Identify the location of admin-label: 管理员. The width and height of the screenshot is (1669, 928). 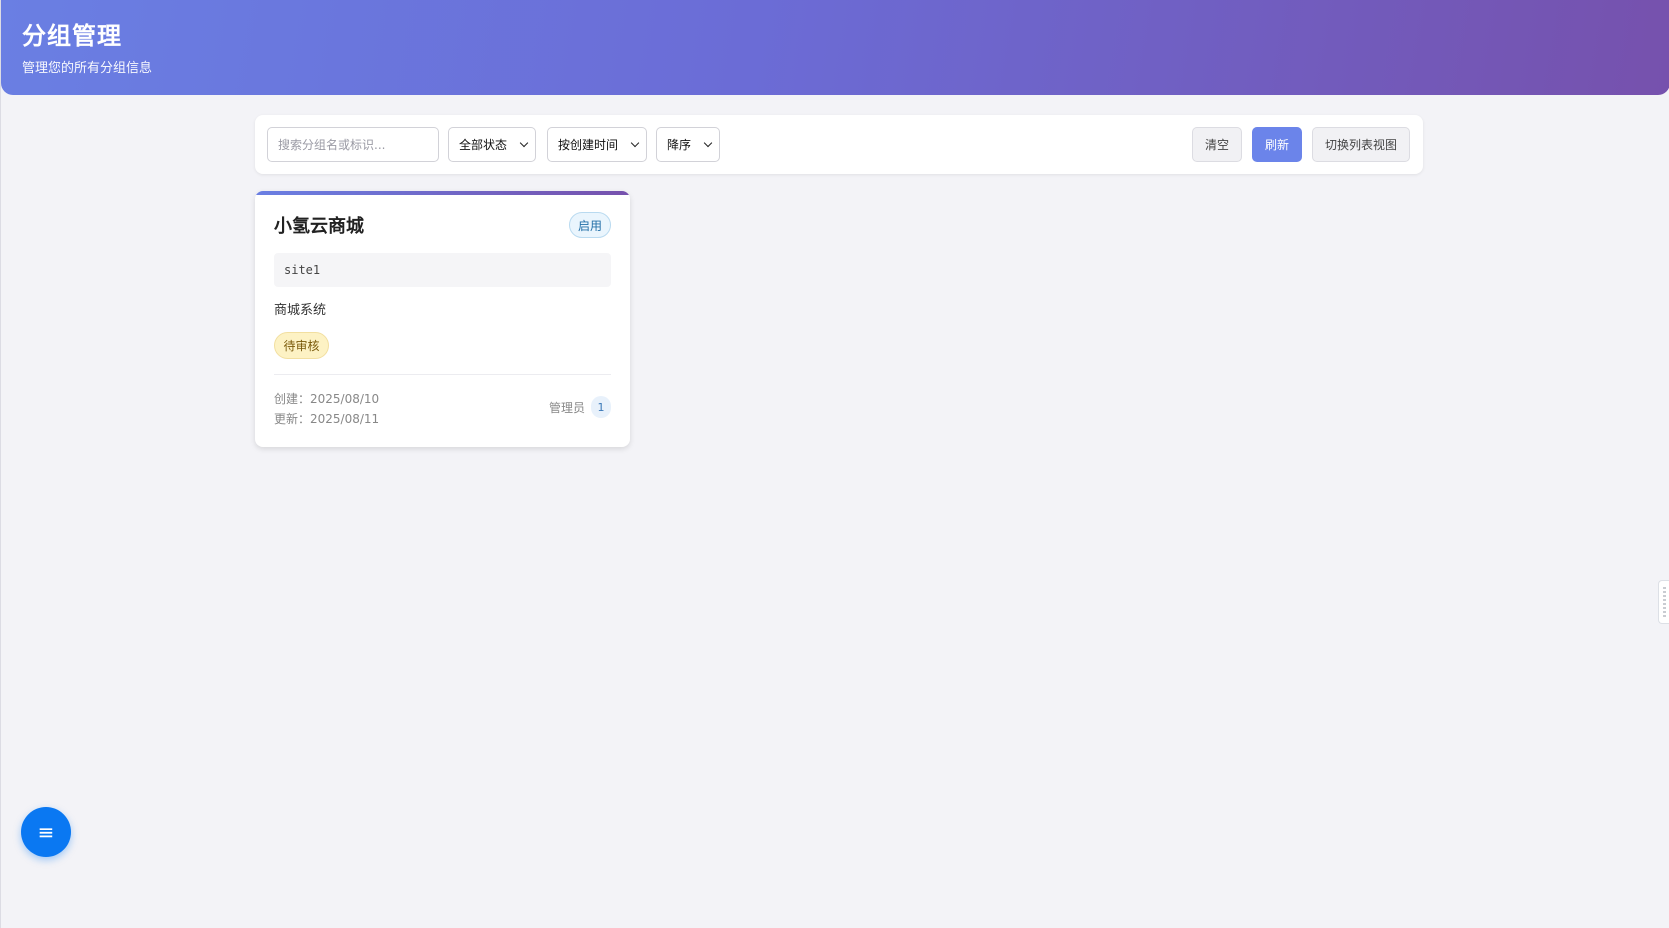
(566, 407).